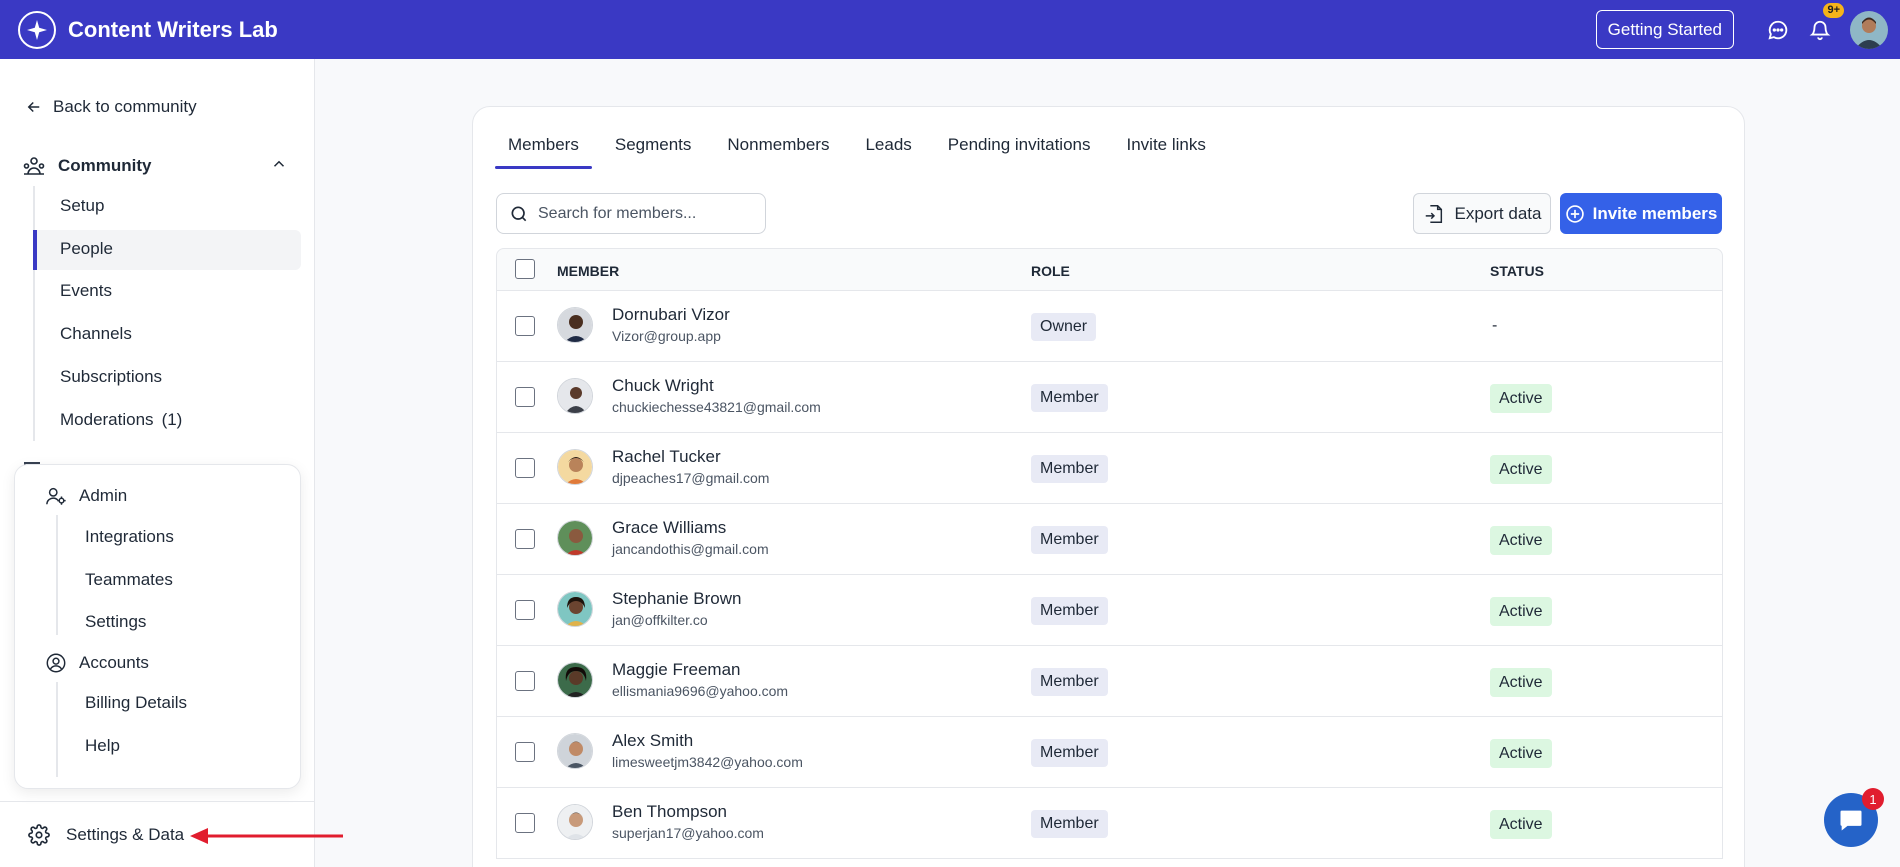  What do you see at coordinates (136, 703) in the screenshot?
I see `popup-item-billing-details: Billing Details` at bounding box center [136, 703].